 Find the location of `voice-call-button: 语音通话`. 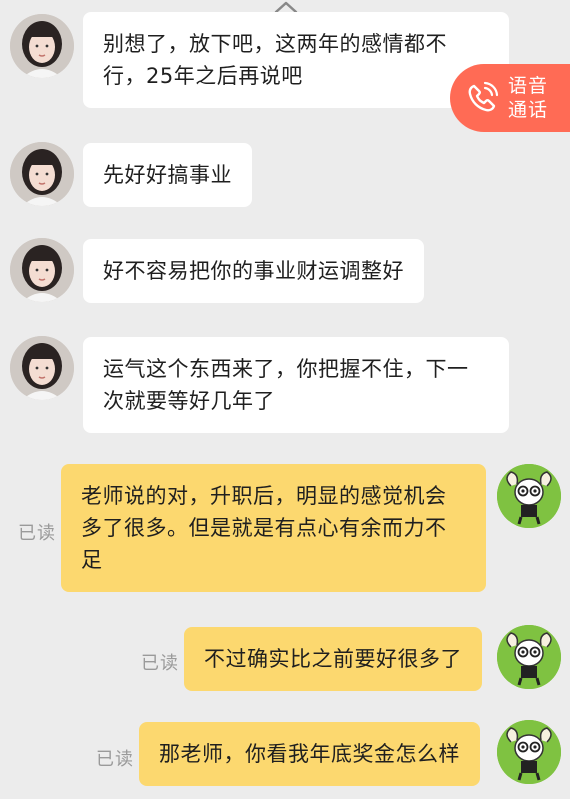

voice-call-button: 语音通话 is located at coordinates (510, 98).